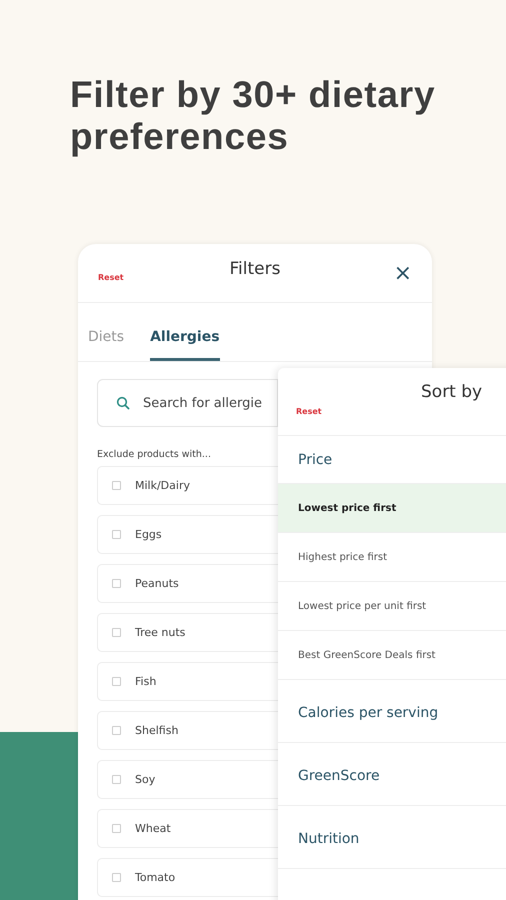  Describe the element at coordinates (392, 837) in the screenshot. I see `sort-category: Nutrition` at that location.